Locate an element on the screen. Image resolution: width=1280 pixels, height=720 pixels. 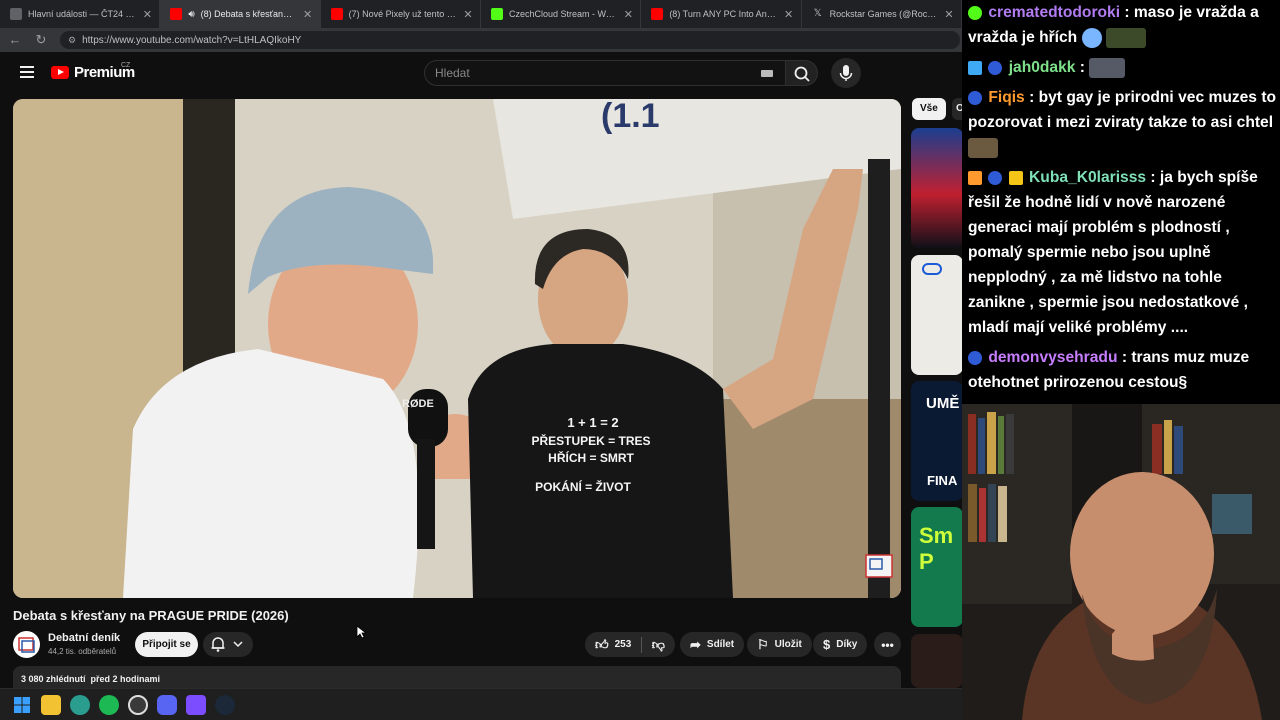
webcam-image is located at coordinates (1121, 562).